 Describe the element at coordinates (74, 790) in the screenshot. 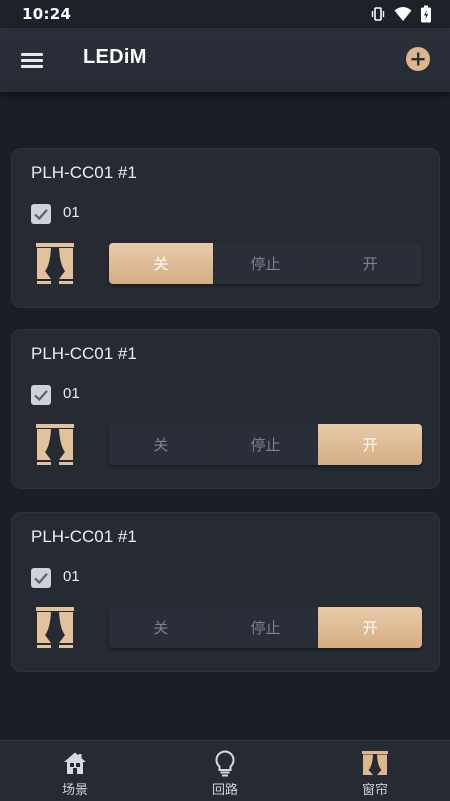

I see `nav-label: 场景` at that location.